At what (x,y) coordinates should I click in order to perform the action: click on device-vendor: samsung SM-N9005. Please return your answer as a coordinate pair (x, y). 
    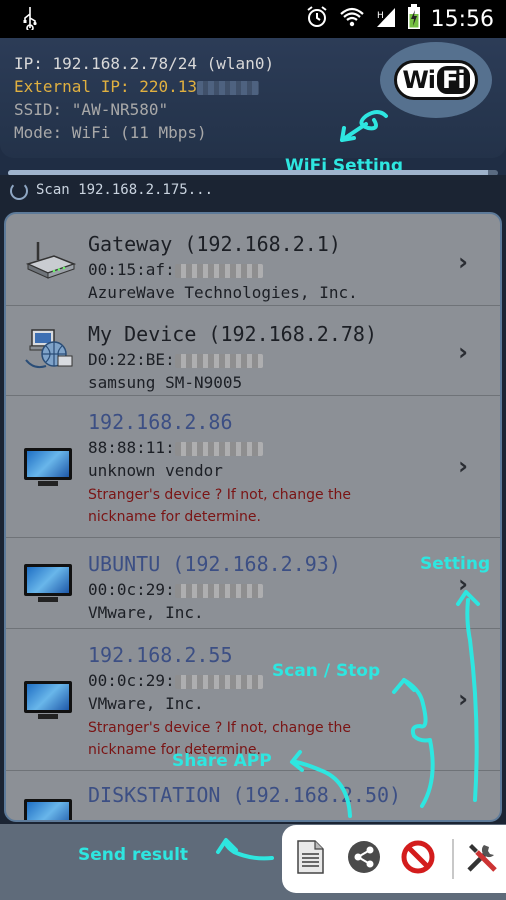
    Looking at the image, I should click on (165, 382).